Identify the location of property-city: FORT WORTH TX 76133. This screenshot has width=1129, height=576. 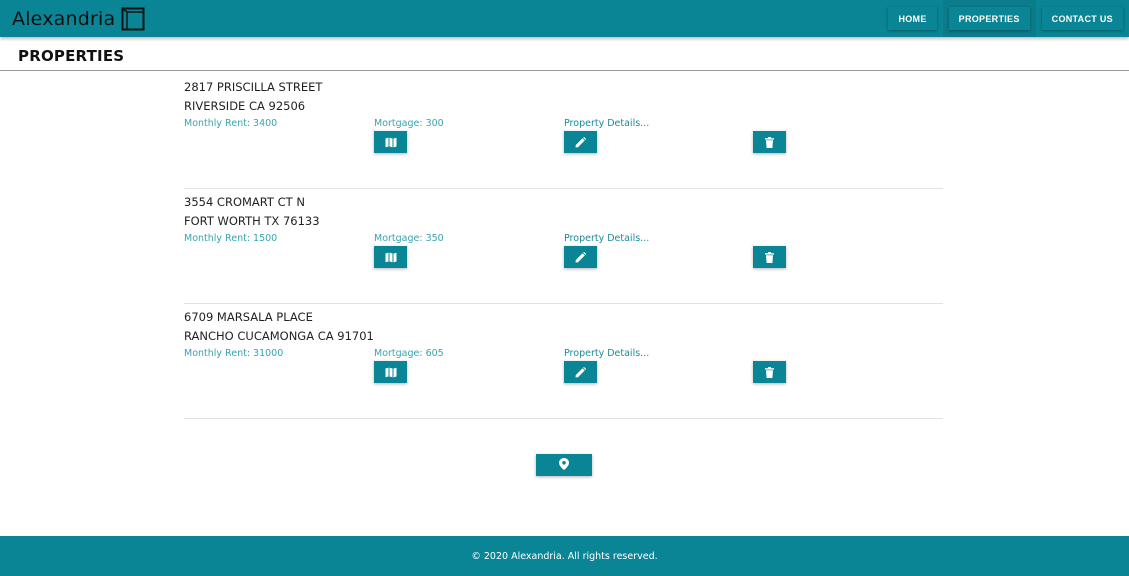
(252, 221).